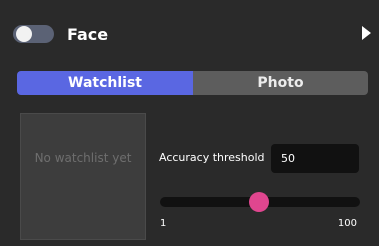 The height and width of the screenshot is (246, 379). Describe the element at coordinates (280, 83) in the screenshot. I see `tab-photo: Photo` at that location.